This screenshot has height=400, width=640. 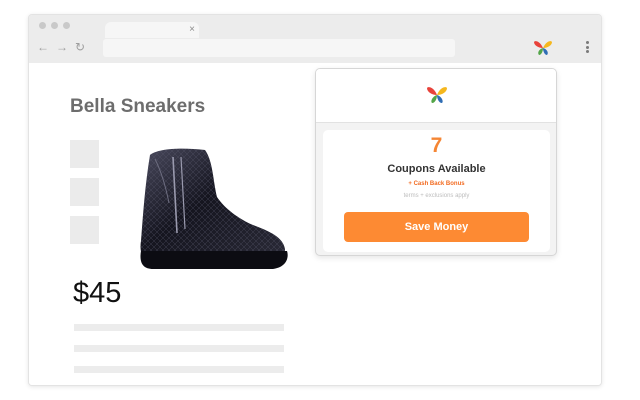 What do you see at coordinates (192, 30) in the screenshot?
I see `tab-close-icon: ×` at bounding box center [192, 30].